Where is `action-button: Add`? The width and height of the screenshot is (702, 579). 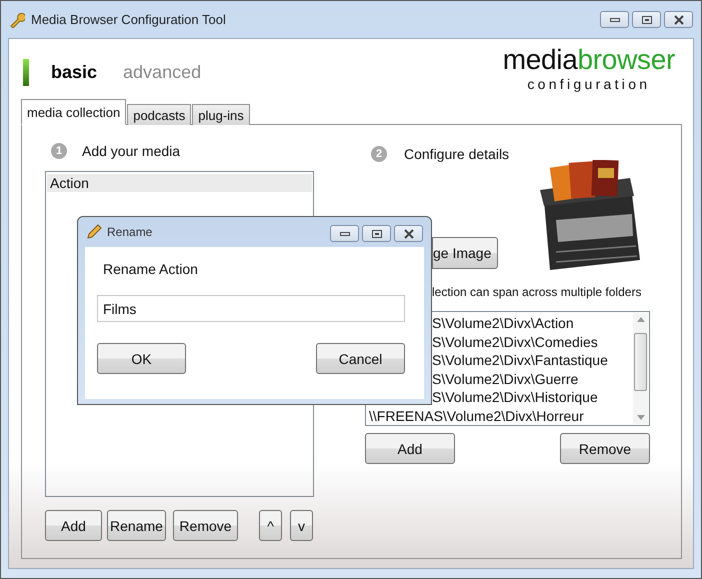 action-button: Add is located at coordinates (73, 525).